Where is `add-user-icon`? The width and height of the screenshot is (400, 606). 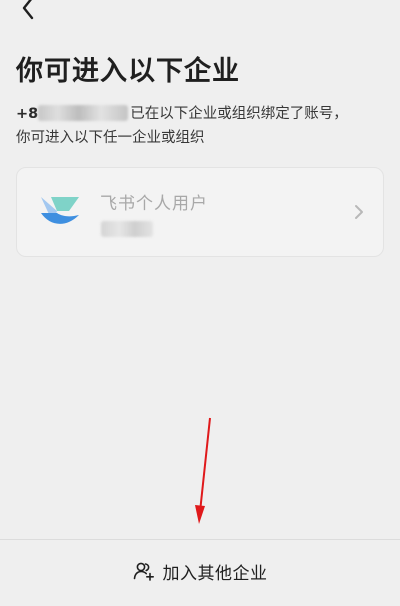 add-user-icon is located at coordinates (143, 571).